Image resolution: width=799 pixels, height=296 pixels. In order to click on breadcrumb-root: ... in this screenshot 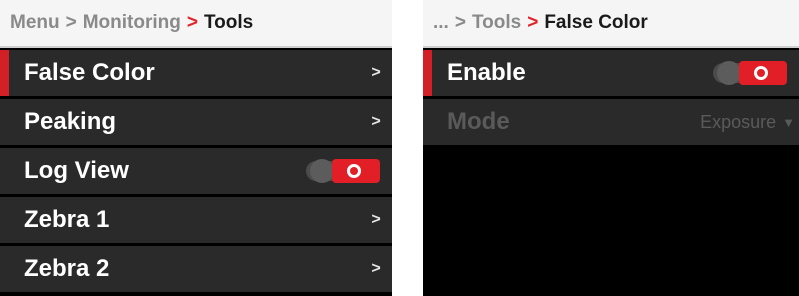, I will do `click(441, 23)`.